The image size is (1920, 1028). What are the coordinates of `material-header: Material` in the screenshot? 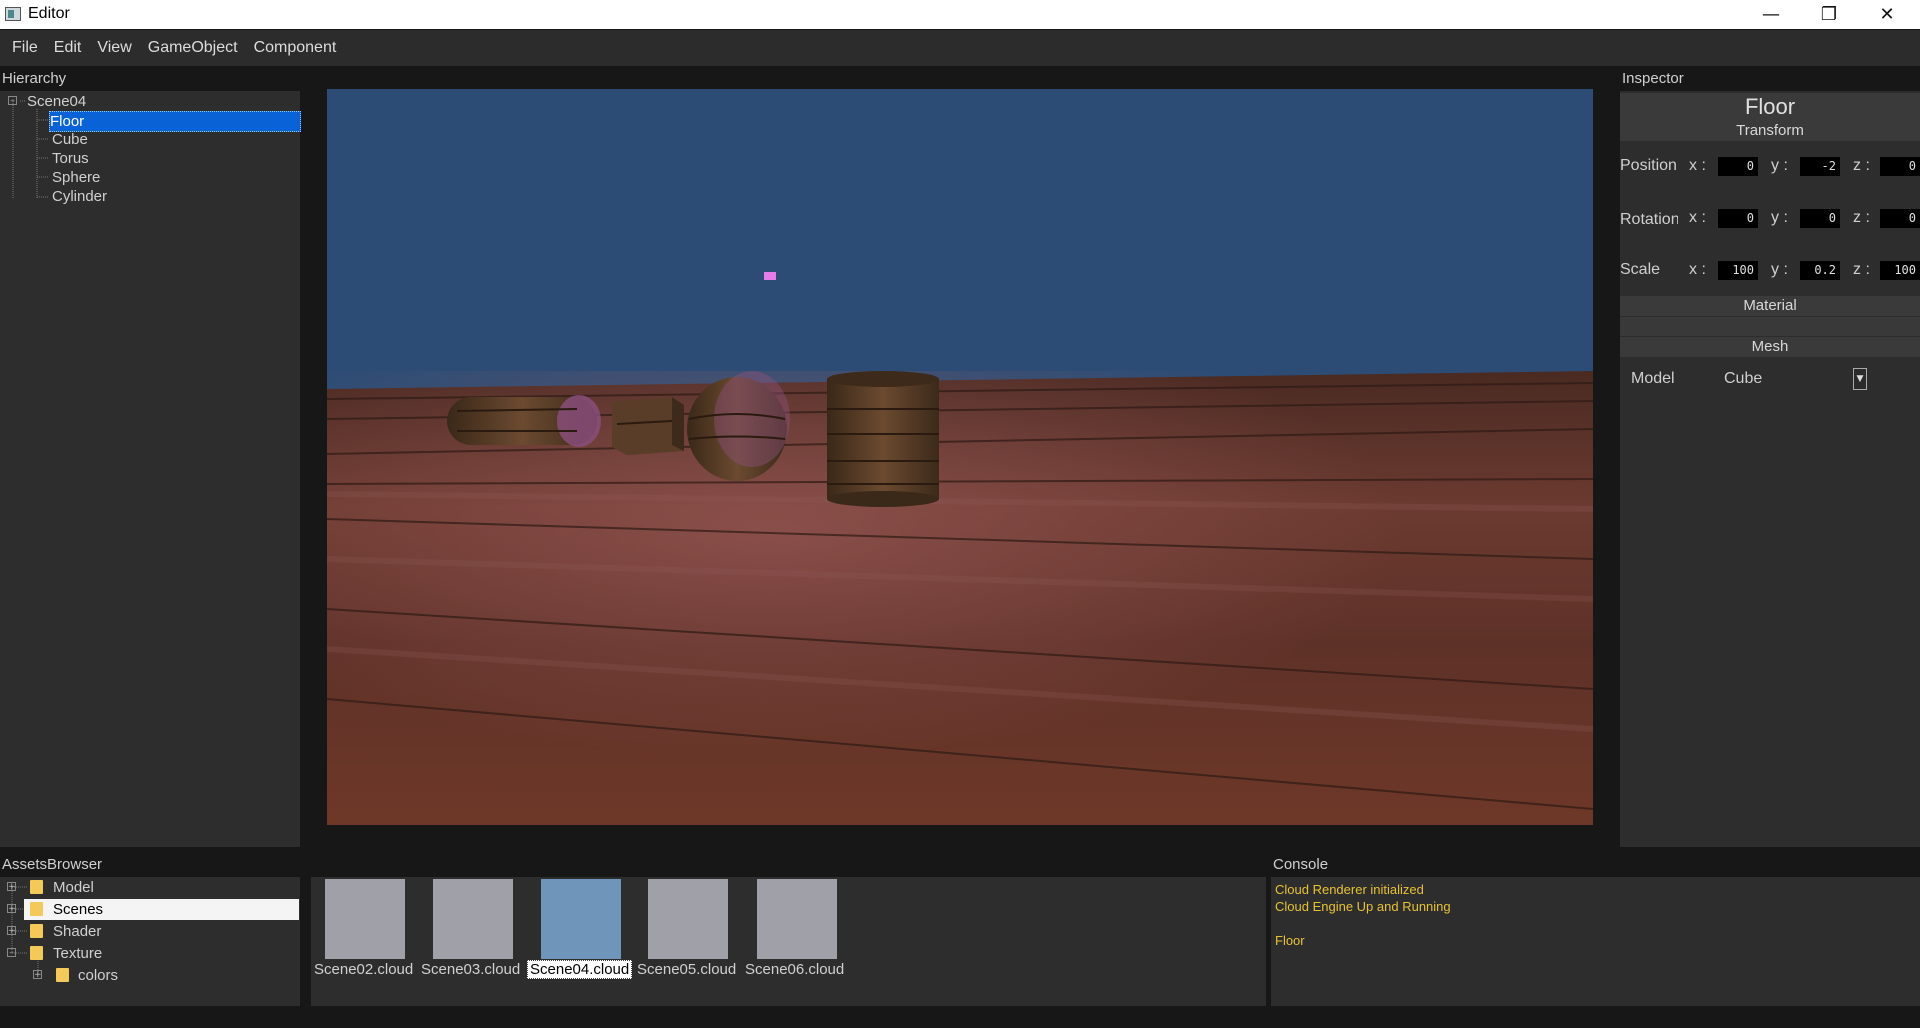 It's located at (1770, 306).